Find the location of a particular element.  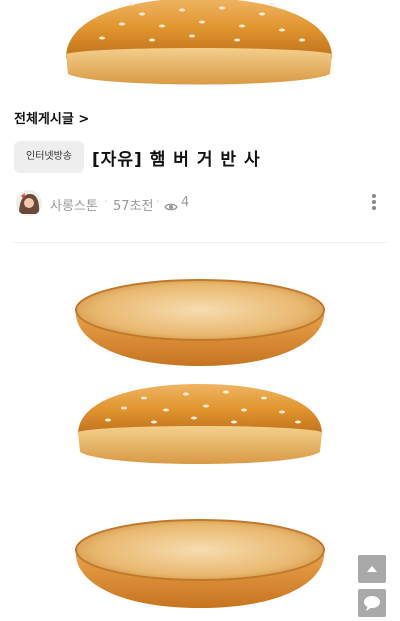

speech-bubble-icon is located at coordinates (372, 603).